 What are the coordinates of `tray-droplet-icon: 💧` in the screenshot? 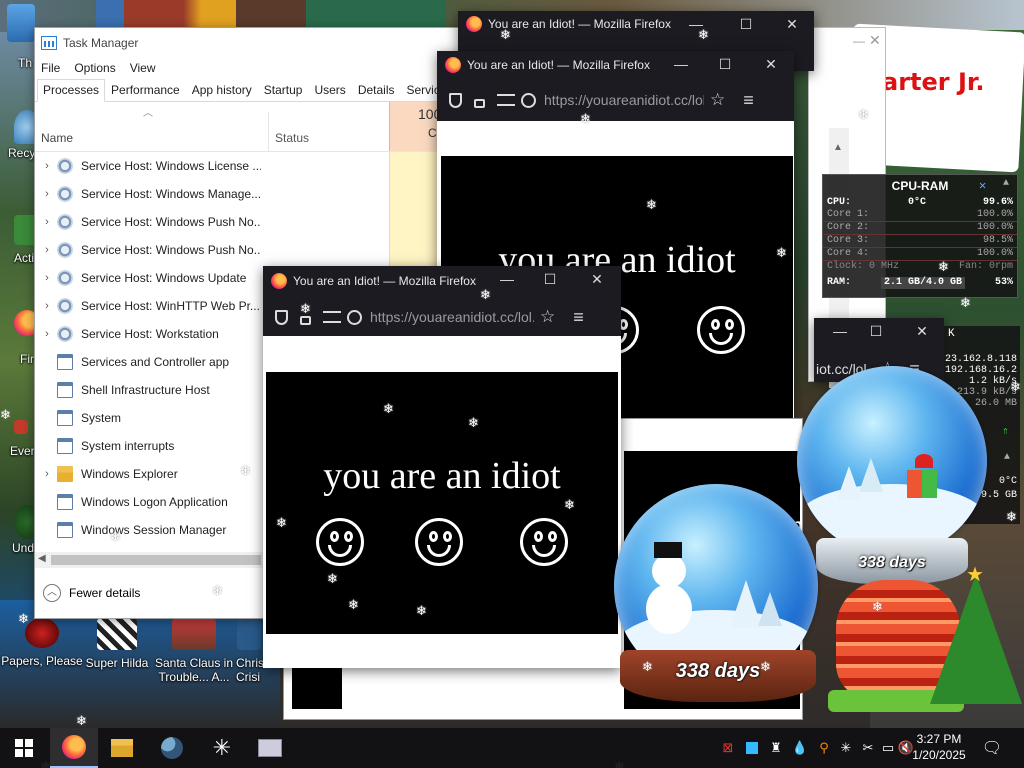 It's located at (800, 748).